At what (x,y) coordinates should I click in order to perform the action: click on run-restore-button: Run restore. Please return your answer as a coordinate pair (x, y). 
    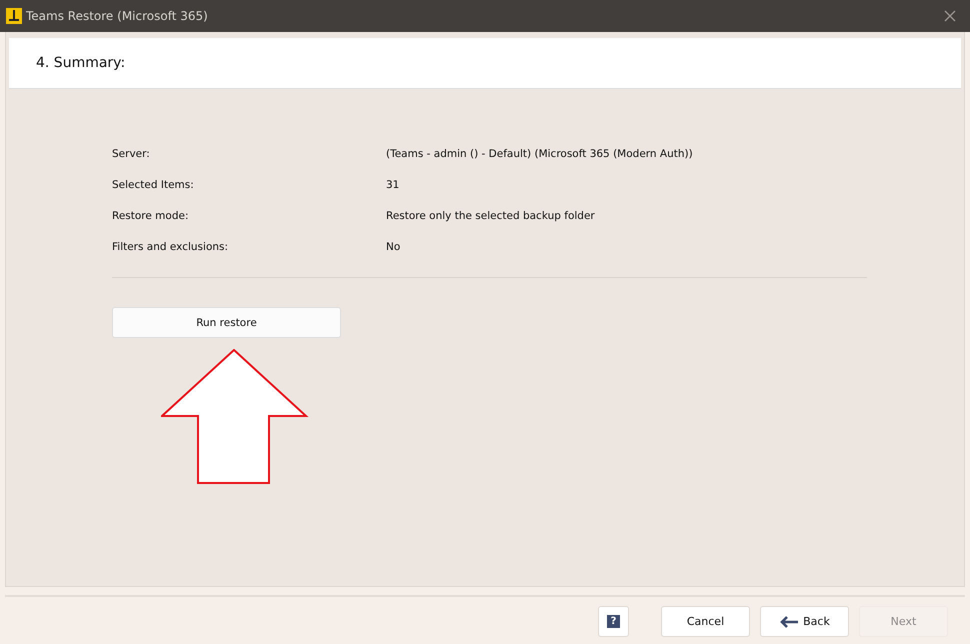
    Looking at the image, I should click on (226, 322).